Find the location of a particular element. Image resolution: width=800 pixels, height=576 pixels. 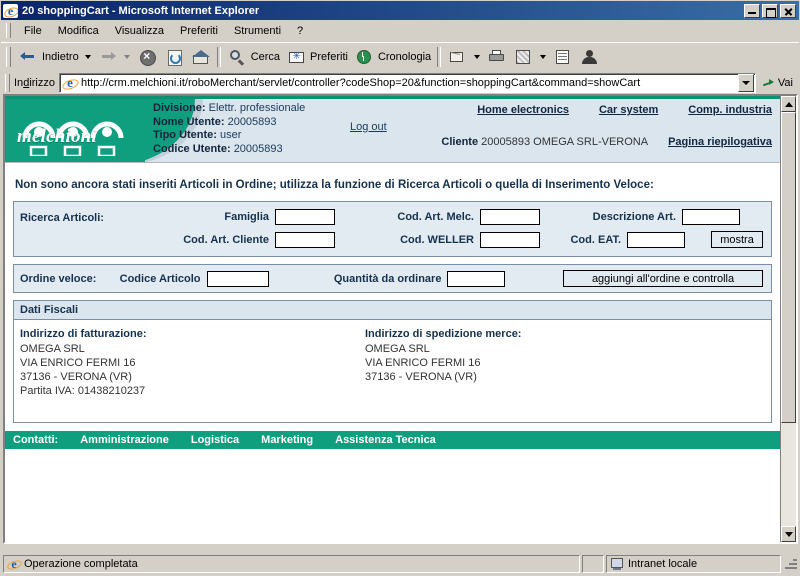

history-button-label: Cronologia is located at coordinates (404, 57).